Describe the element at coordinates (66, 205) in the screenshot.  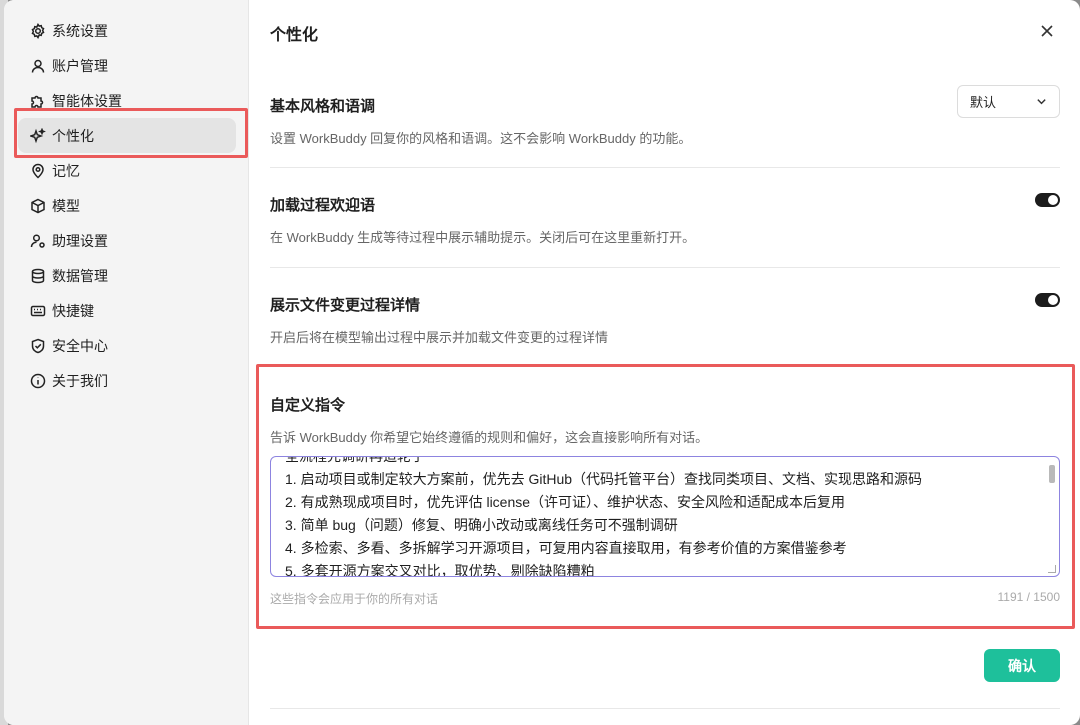
I see `sidebar-item-label: 模型` at that location.